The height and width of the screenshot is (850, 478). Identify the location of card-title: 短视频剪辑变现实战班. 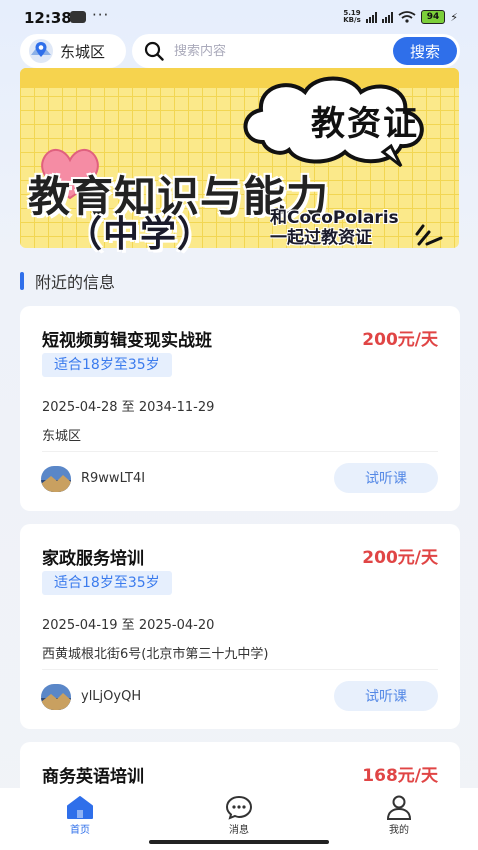
(127, 341).